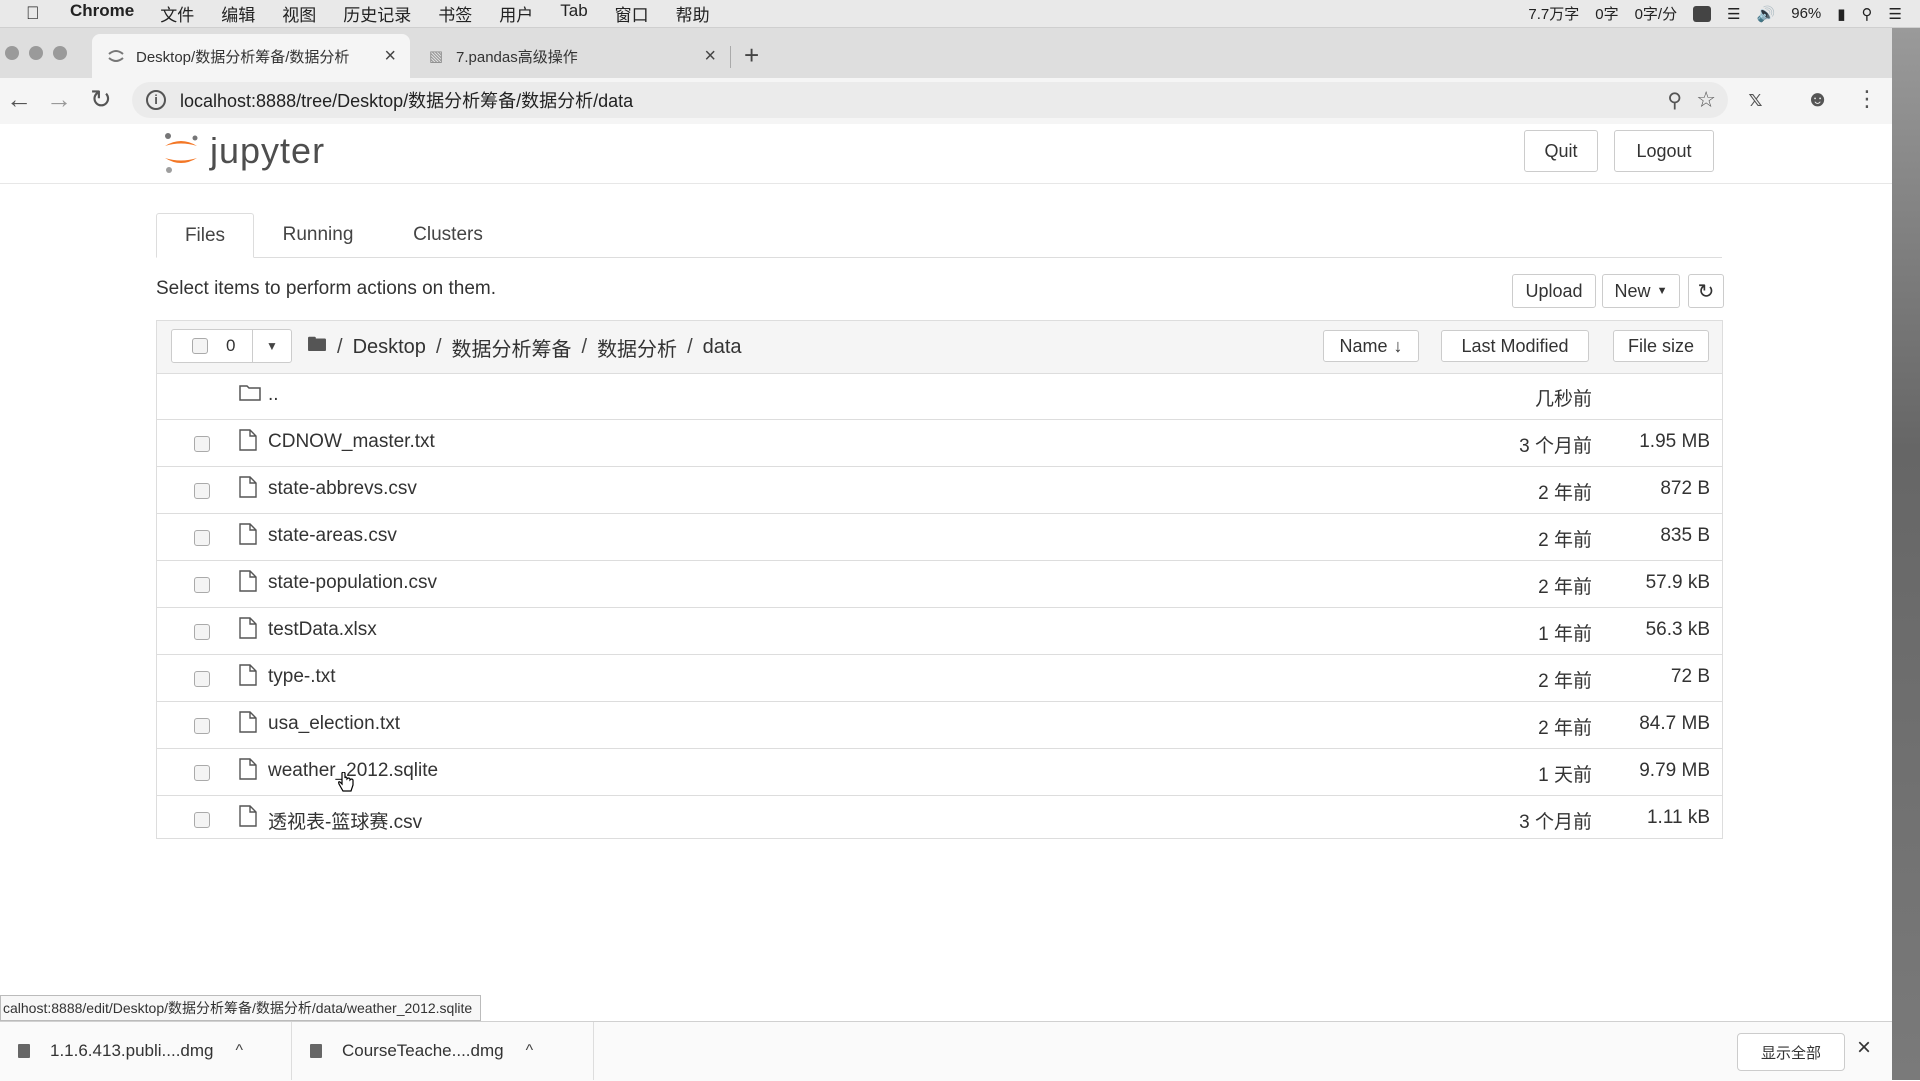  Describe the element at coordinates (1554, 291) in the screenshot. I see `upload-button: Upload` at that location.